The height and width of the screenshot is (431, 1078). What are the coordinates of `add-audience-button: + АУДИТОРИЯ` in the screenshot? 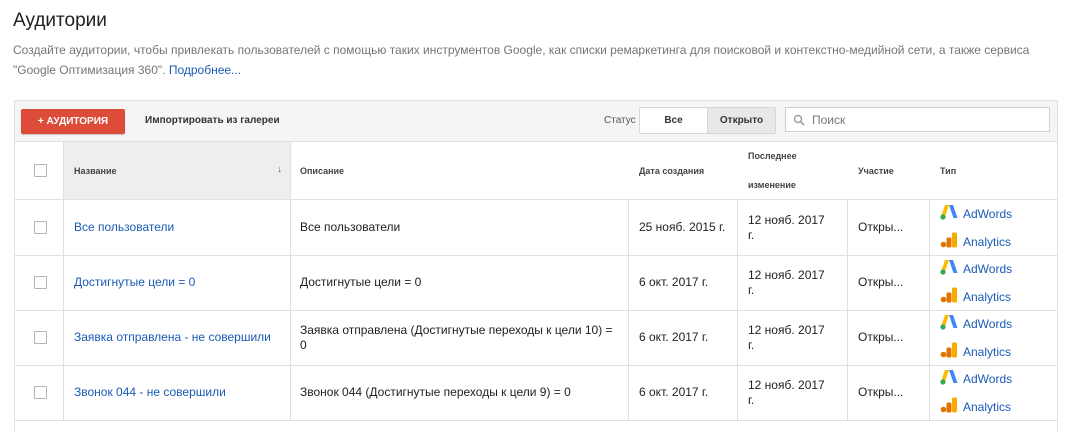 It's located at (73, 121).